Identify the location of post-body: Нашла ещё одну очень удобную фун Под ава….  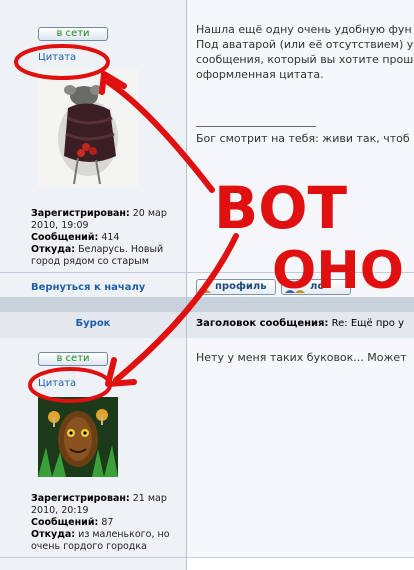
(305, 52).